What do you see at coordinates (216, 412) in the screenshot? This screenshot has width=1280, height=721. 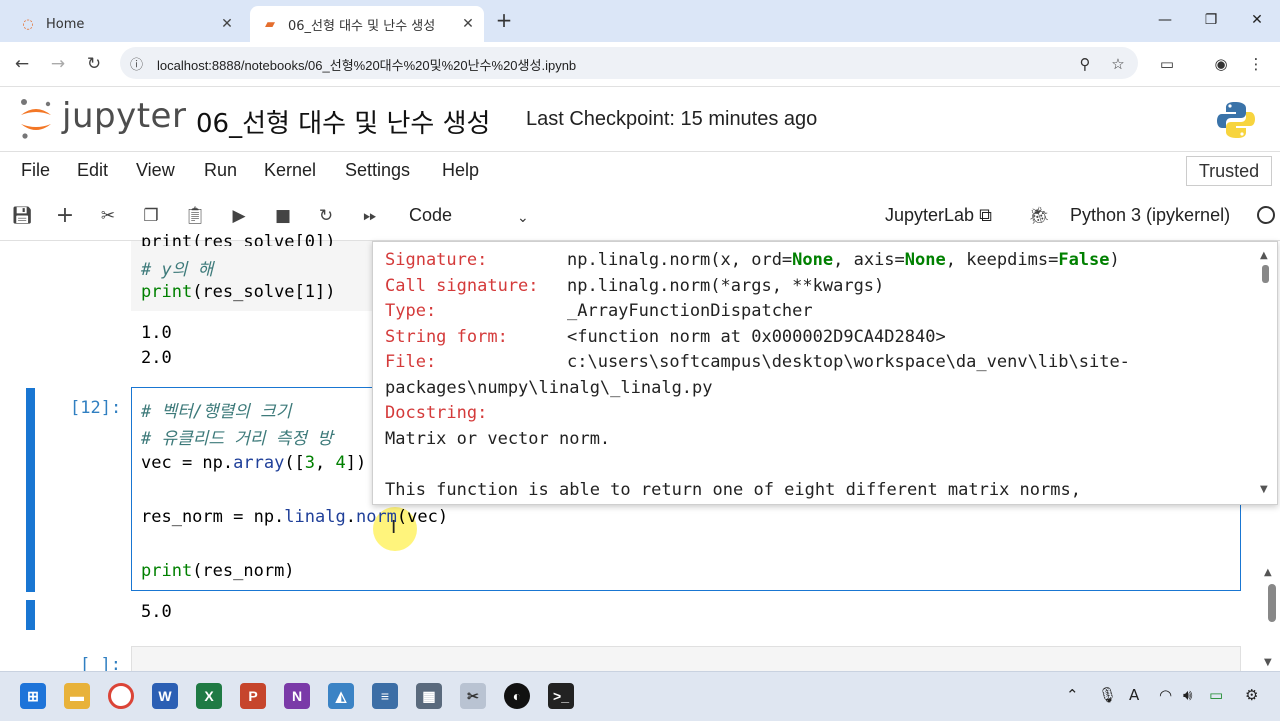 I see `code-comment: # 벡터/행렬의 크기` at bounding box center [216, 412].